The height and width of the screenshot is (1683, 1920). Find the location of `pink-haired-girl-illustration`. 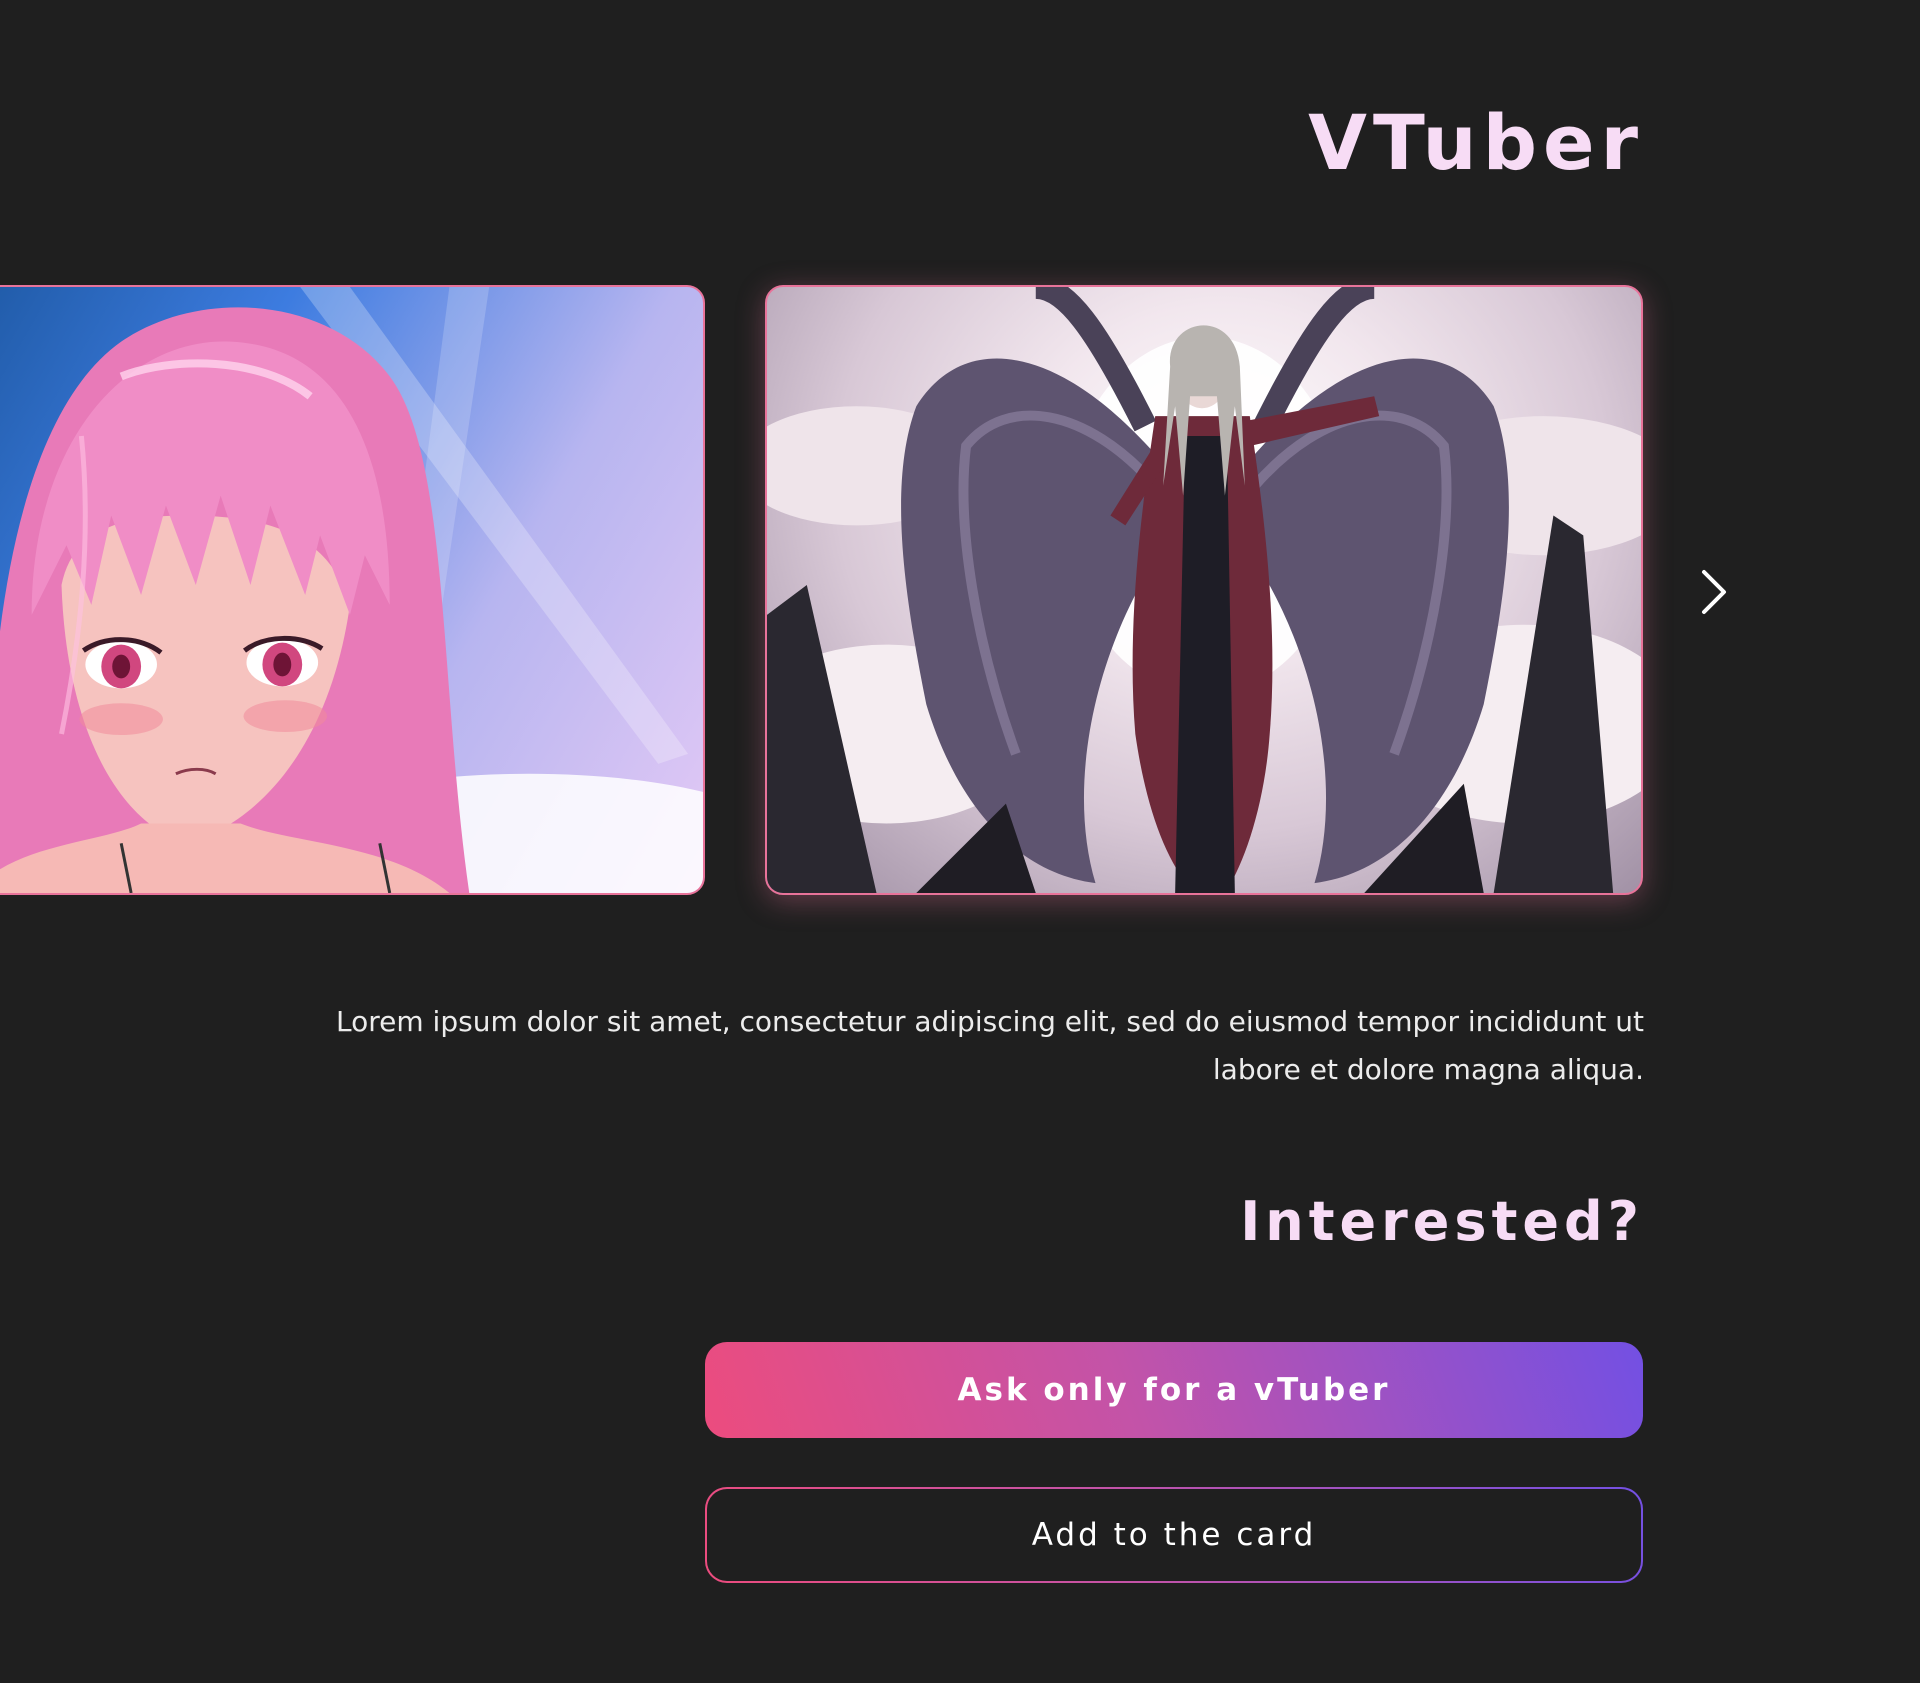

pink-haired-girl-illustration is located at coordinates (351, 590).